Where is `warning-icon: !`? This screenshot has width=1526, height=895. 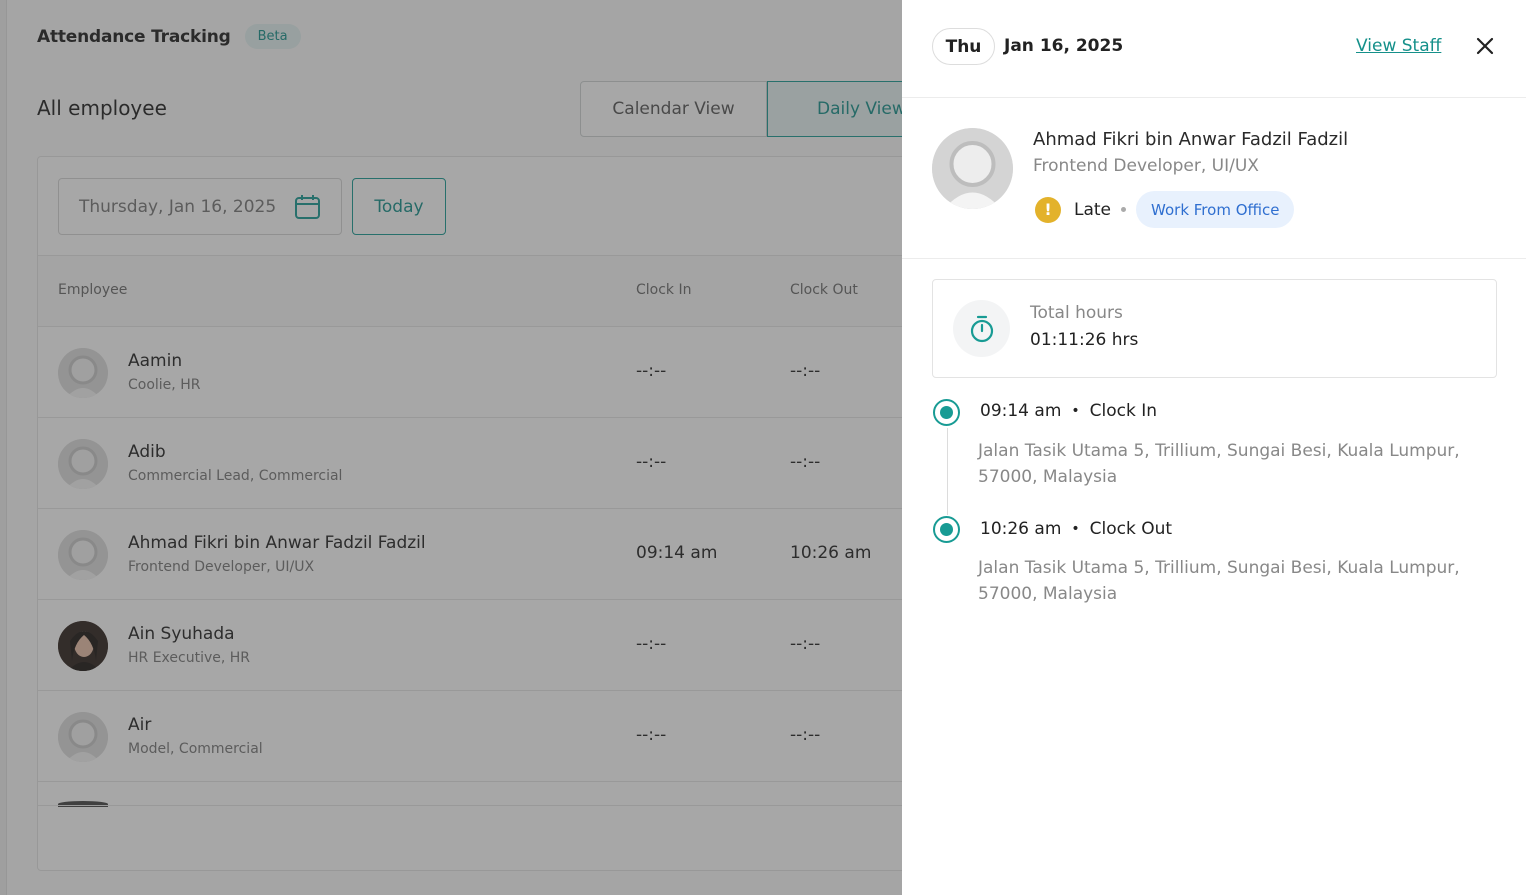
warning-icon: ! is located at coordinates (1048, 209).